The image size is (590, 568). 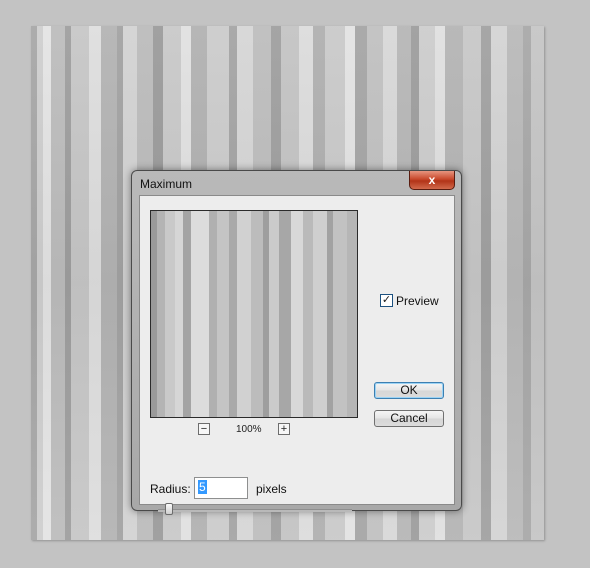 I want to click on preview-checkbox: ✓, so click(x=386, y=300).